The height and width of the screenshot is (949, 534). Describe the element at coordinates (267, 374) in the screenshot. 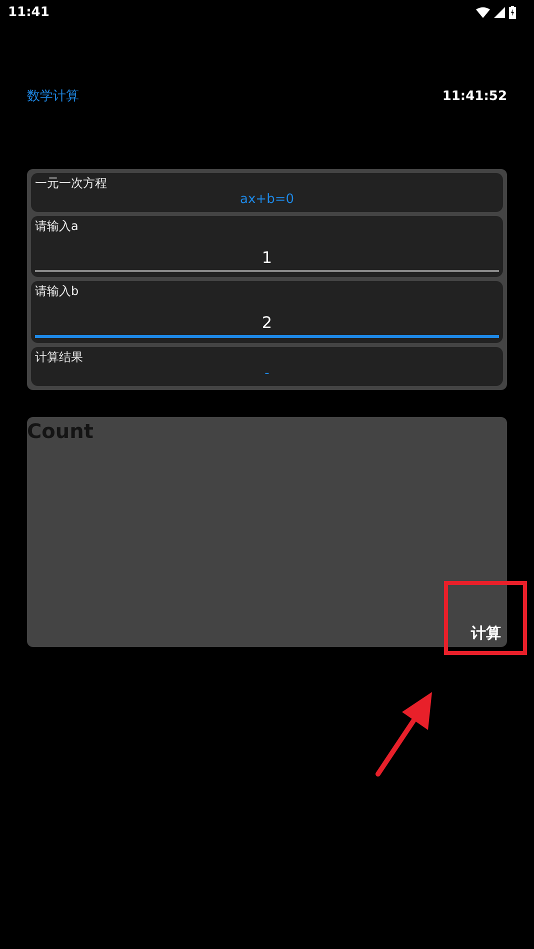

I see `row-value: -` at that location.